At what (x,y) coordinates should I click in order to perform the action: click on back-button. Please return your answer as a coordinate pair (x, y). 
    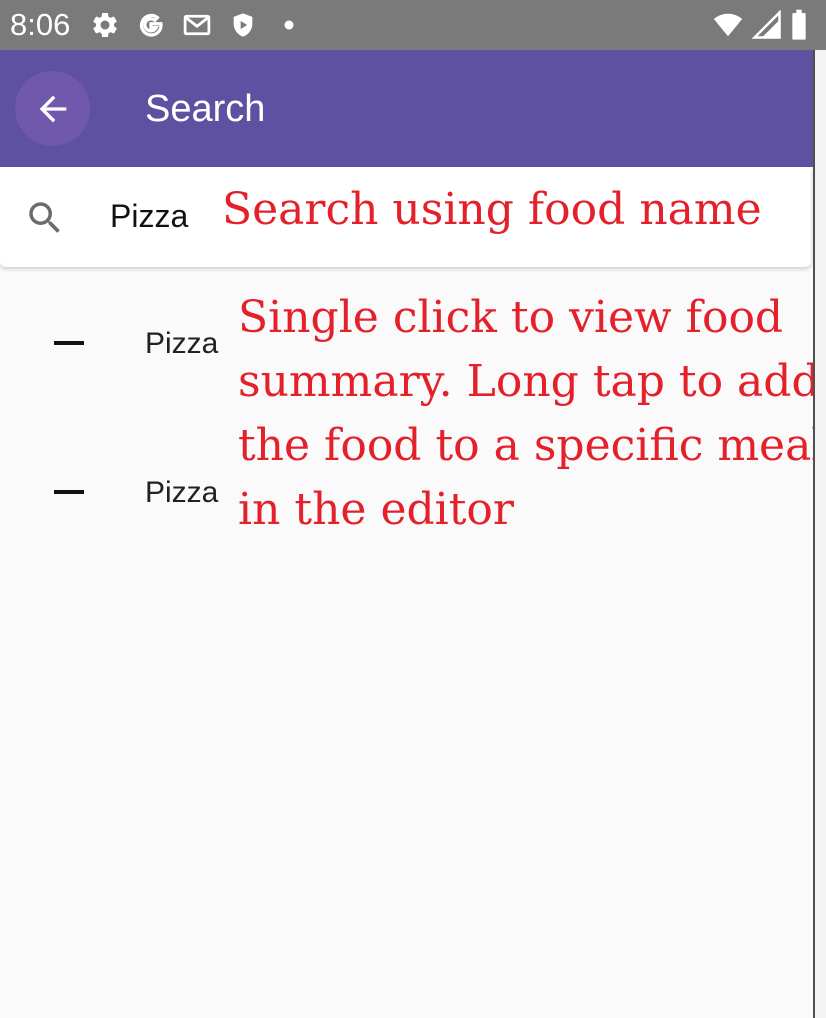
    Looking at the image, I should click on (52, 108).